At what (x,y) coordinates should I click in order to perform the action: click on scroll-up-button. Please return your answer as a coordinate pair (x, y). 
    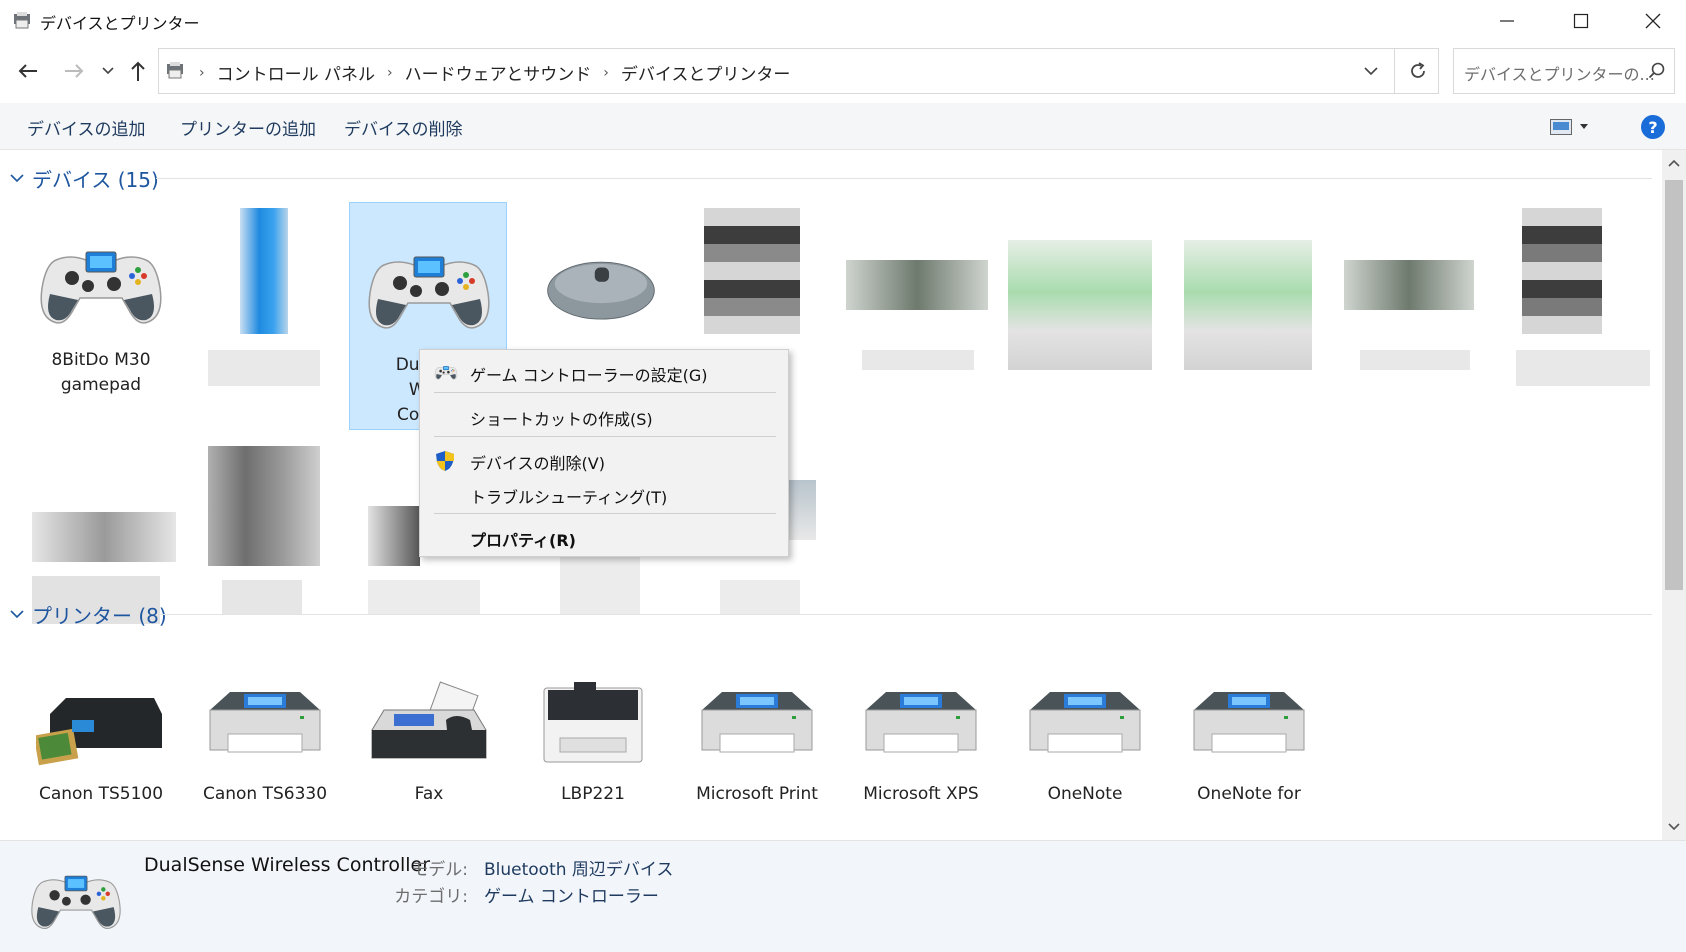
    Looking at the image, I should click on (1674, 163).